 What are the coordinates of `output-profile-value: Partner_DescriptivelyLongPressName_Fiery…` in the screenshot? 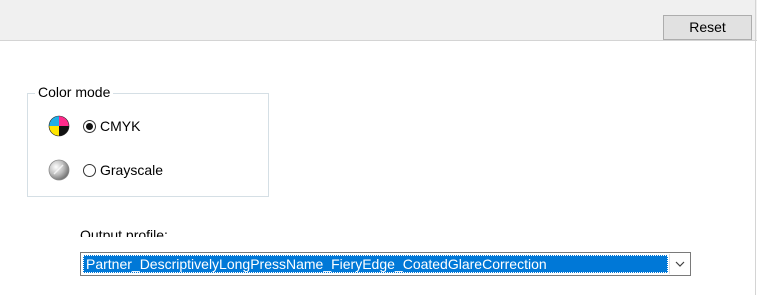 It's located at (375, 264).